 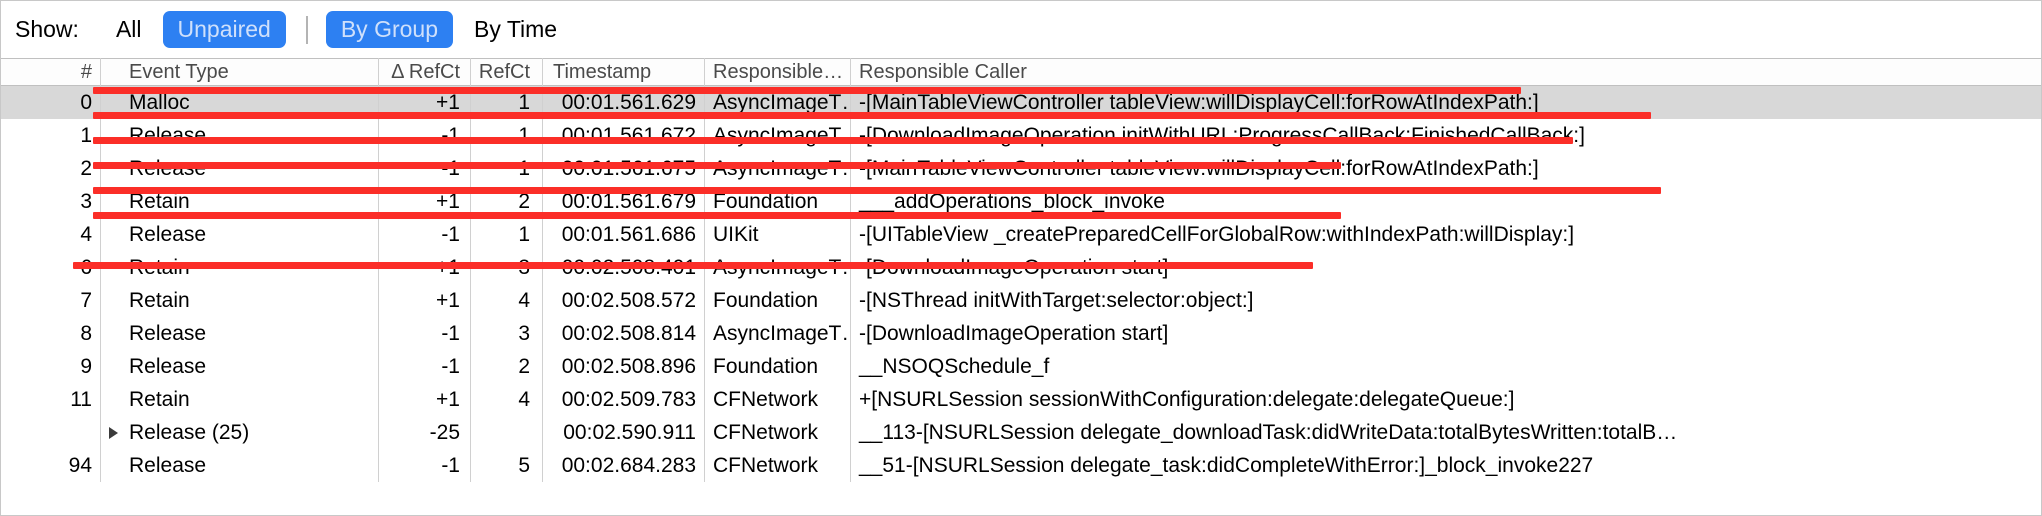 I want to click on cell-timestamp: 00:01.561.675, so click(x=624, y=168).